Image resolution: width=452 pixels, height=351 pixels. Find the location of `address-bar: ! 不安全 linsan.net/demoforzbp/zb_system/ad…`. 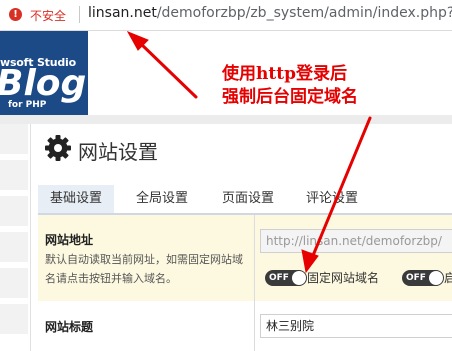

address-bar: ! 不安全 linsan.net/demoforzbp/zb_system/ad… is located at coordinates (226, 15).